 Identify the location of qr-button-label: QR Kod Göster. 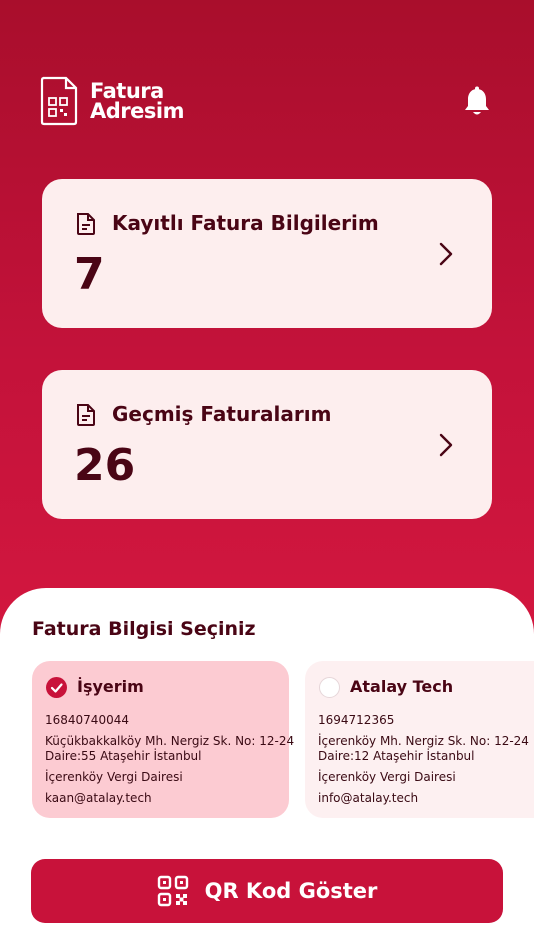
(291, 891).